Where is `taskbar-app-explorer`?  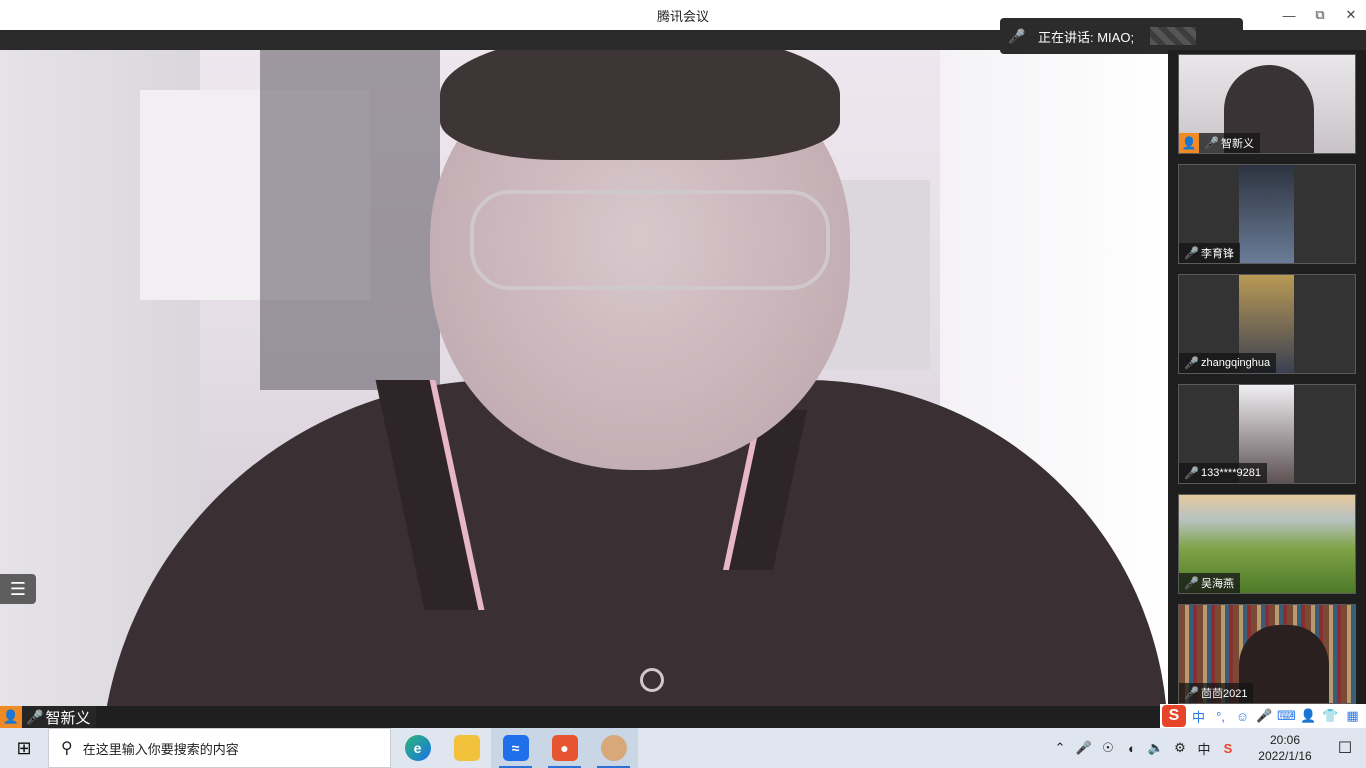 taskbar-app-explorer is located at coordinates (466, 748).